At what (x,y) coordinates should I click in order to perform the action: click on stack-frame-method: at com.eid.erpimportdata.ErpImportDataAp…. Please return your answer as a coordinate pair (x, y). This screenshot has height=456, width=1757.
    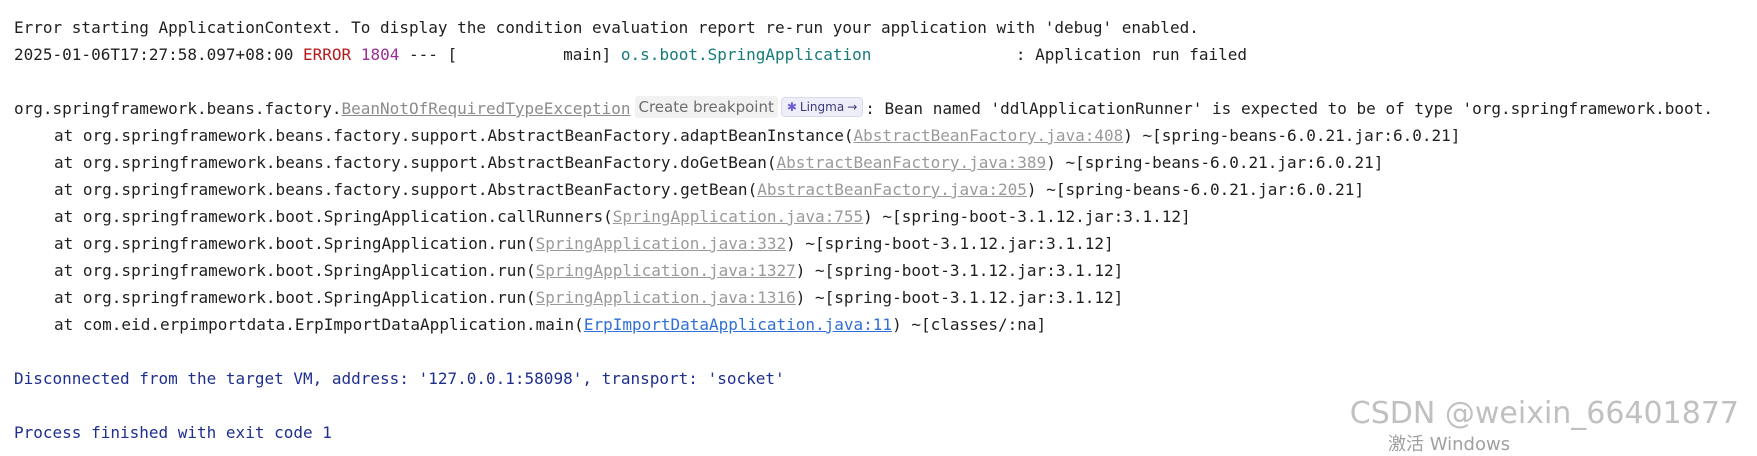
    Looking at the image, I should click on (319, 324).